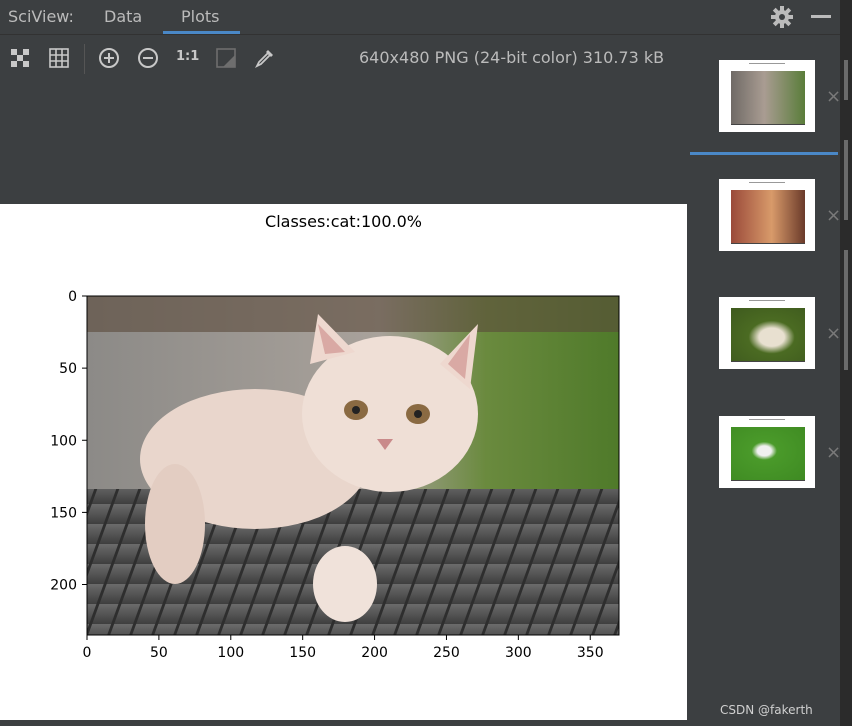 This screenshot has height=726, width=852. What do you see at coordinates (159, 653) in the screenshot?
I see `x-tick-label: 50` at bounding box center [159, 653].